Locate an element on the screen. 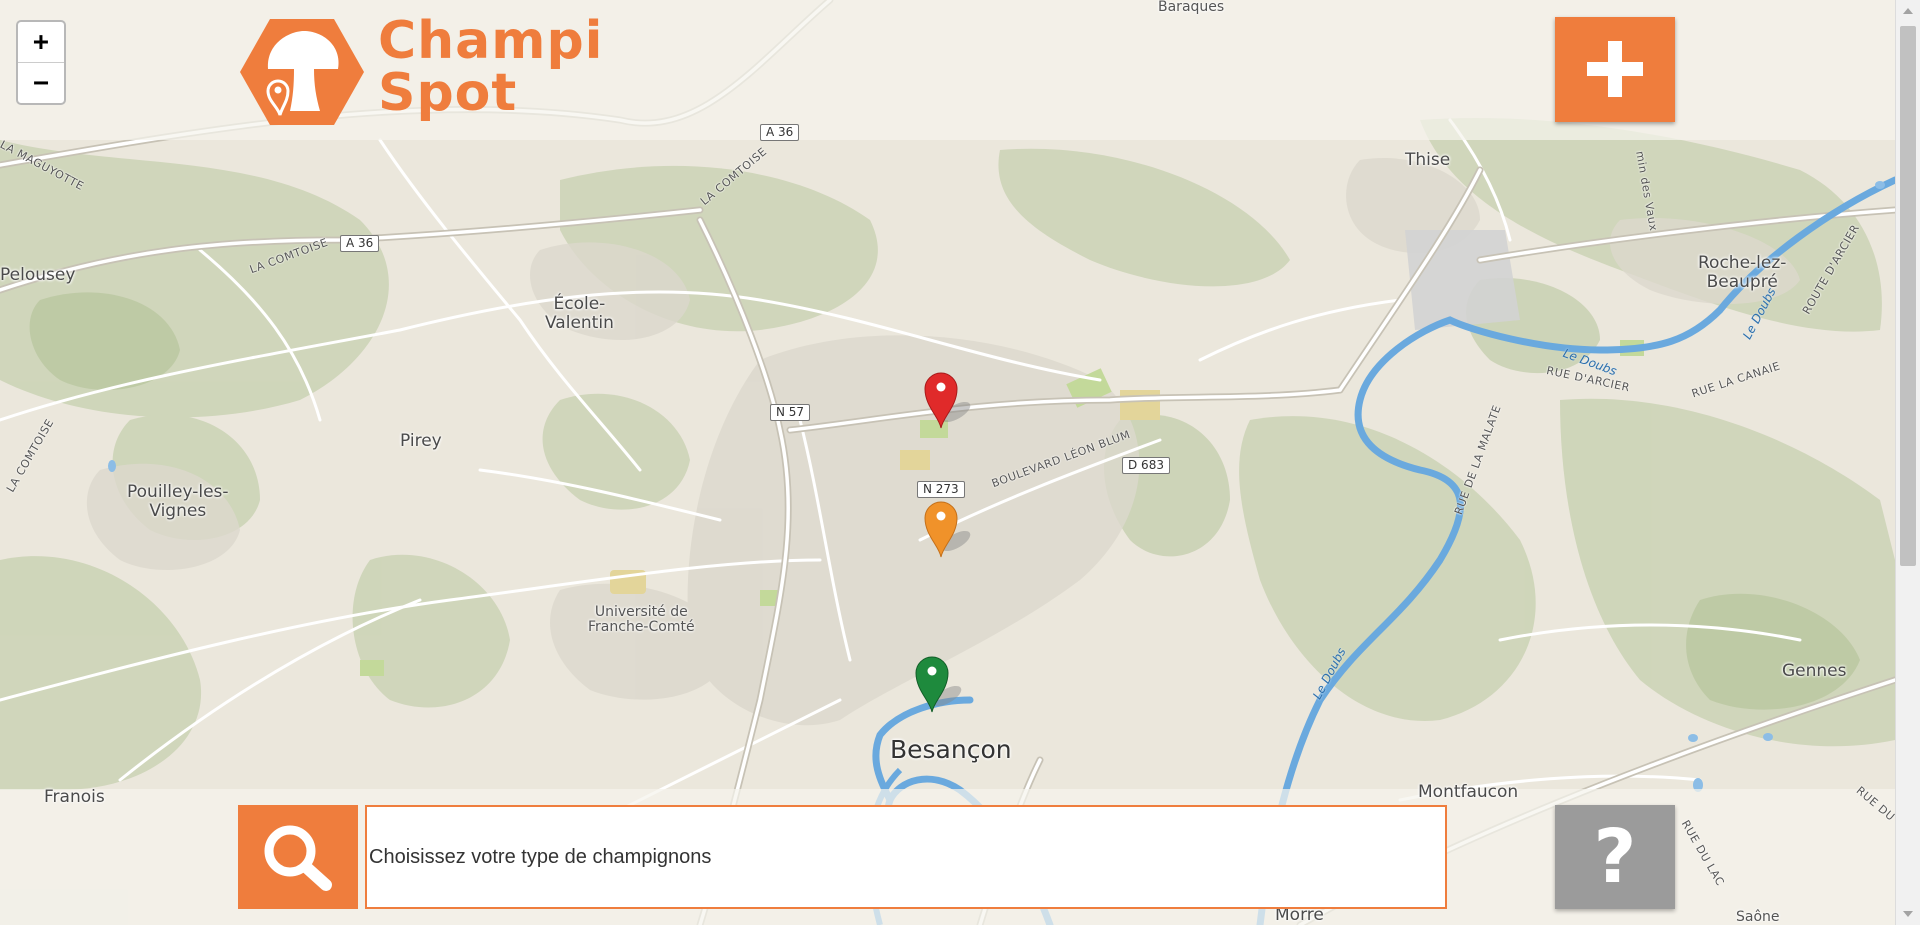 Image resolution: width=1920 pixels, height=925 pixels. mushroom-logo-icon is located at coordinates (302, 72).